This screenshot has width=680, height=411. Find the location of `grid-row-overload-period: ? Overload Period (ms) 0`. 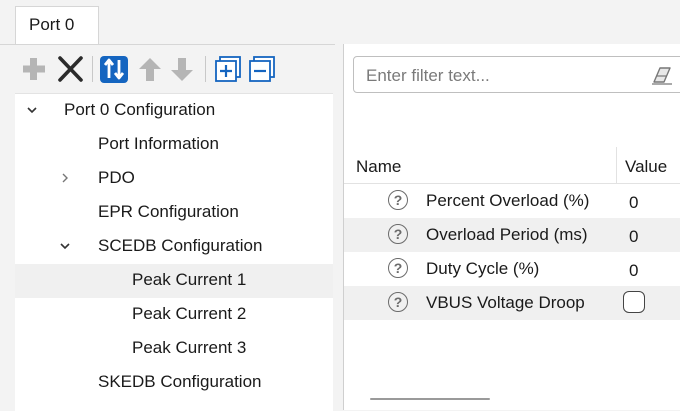

grid-row-overload-period: ? Overload Period (ms) 0 is located at coordinates (512, 235).